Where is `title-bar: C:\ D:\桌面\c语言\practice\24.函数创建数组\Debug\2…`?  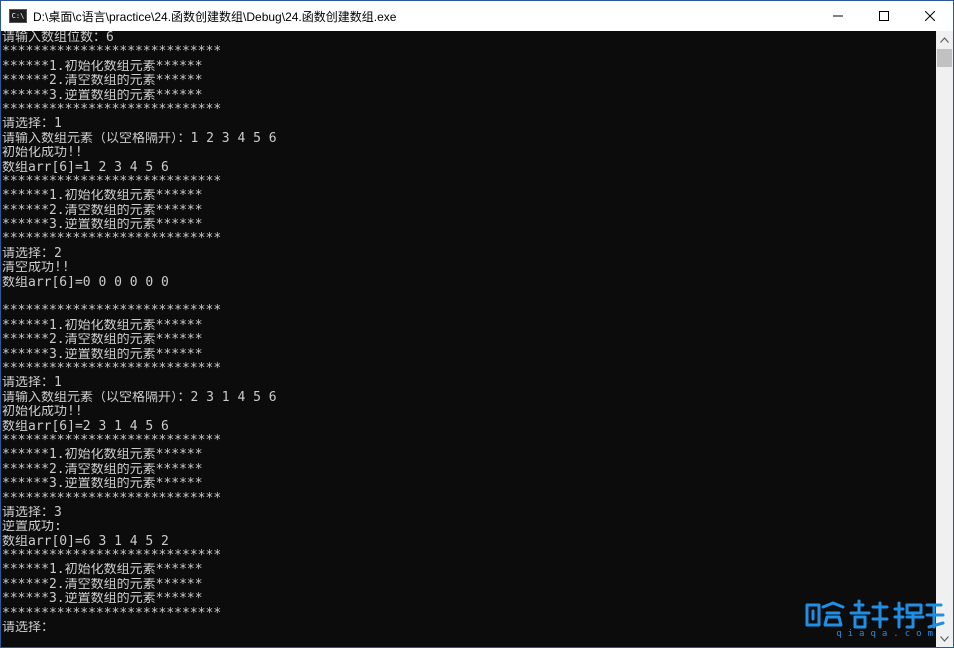 title-bar: C:\ D:\桌面\c语言\practice\24.函数创建数组\Debug\2… is located at coordinates (477, 16).